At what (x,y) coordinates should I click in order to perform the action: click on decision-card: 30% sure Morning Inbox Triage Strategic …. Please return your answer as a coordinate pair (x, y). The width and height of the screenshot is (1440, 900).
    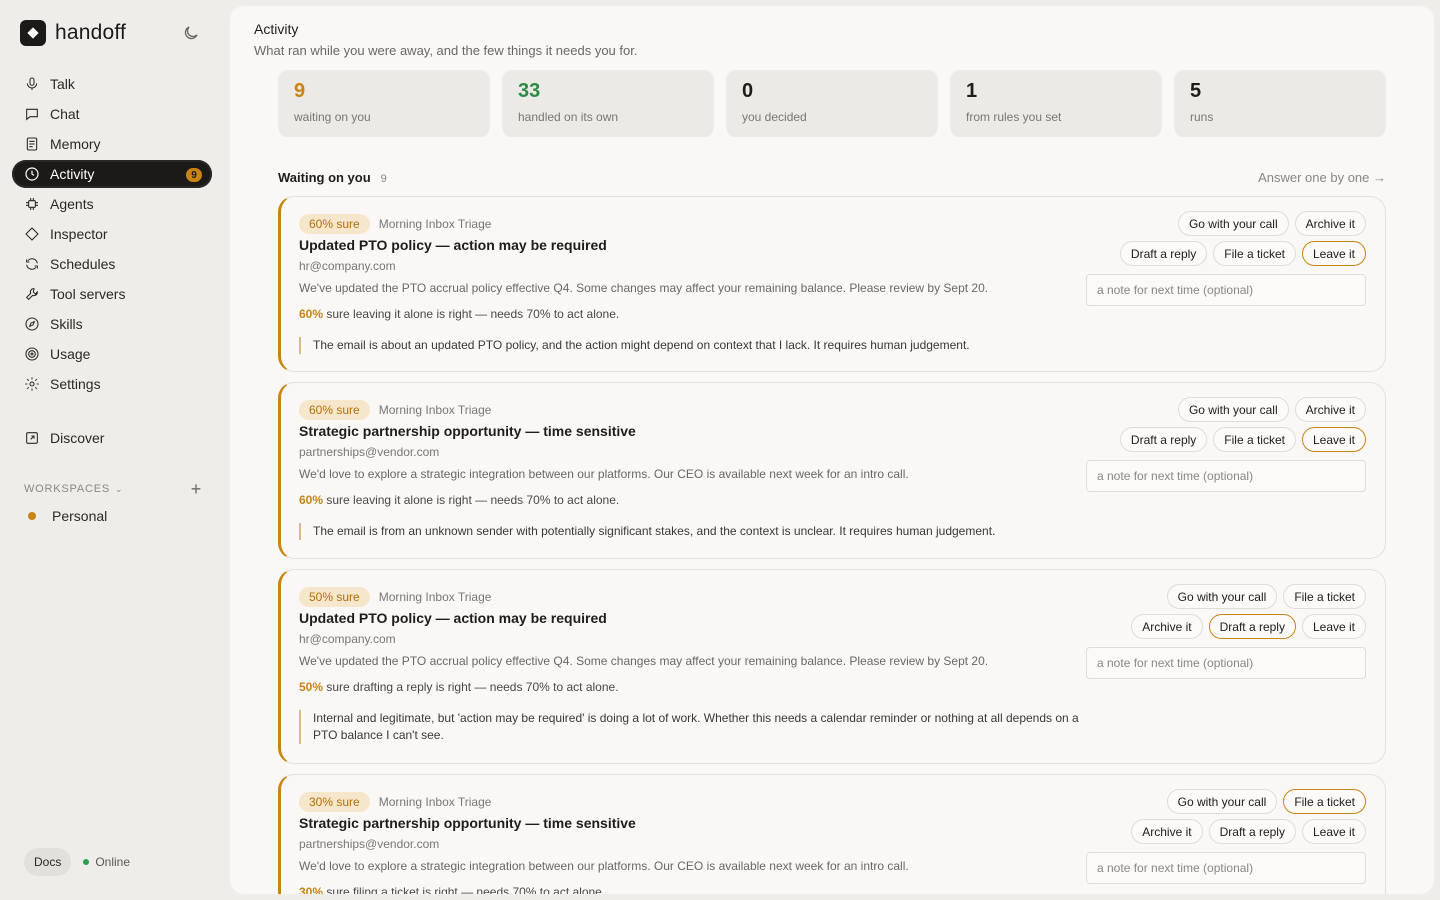
    Looking at the image, I should click on (832, 834).